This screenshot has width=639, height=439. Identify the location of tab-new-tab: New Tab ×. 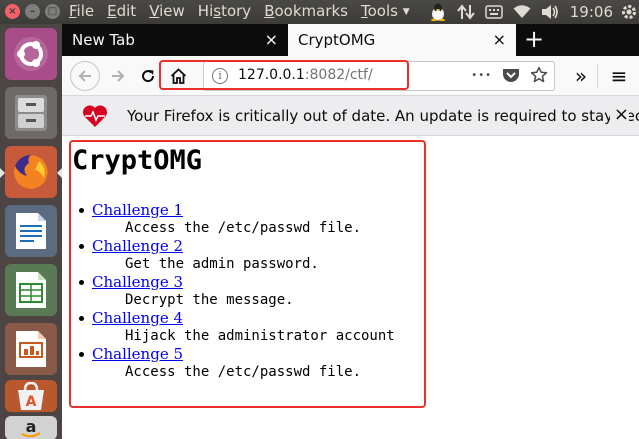
(175, 40).